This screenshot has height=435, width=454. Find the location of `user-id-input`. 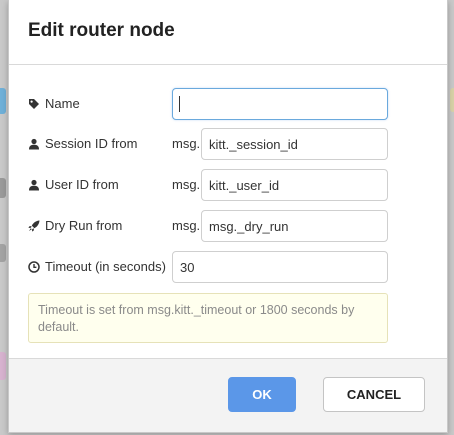

user-id-input is located at coordinates (294, 185).